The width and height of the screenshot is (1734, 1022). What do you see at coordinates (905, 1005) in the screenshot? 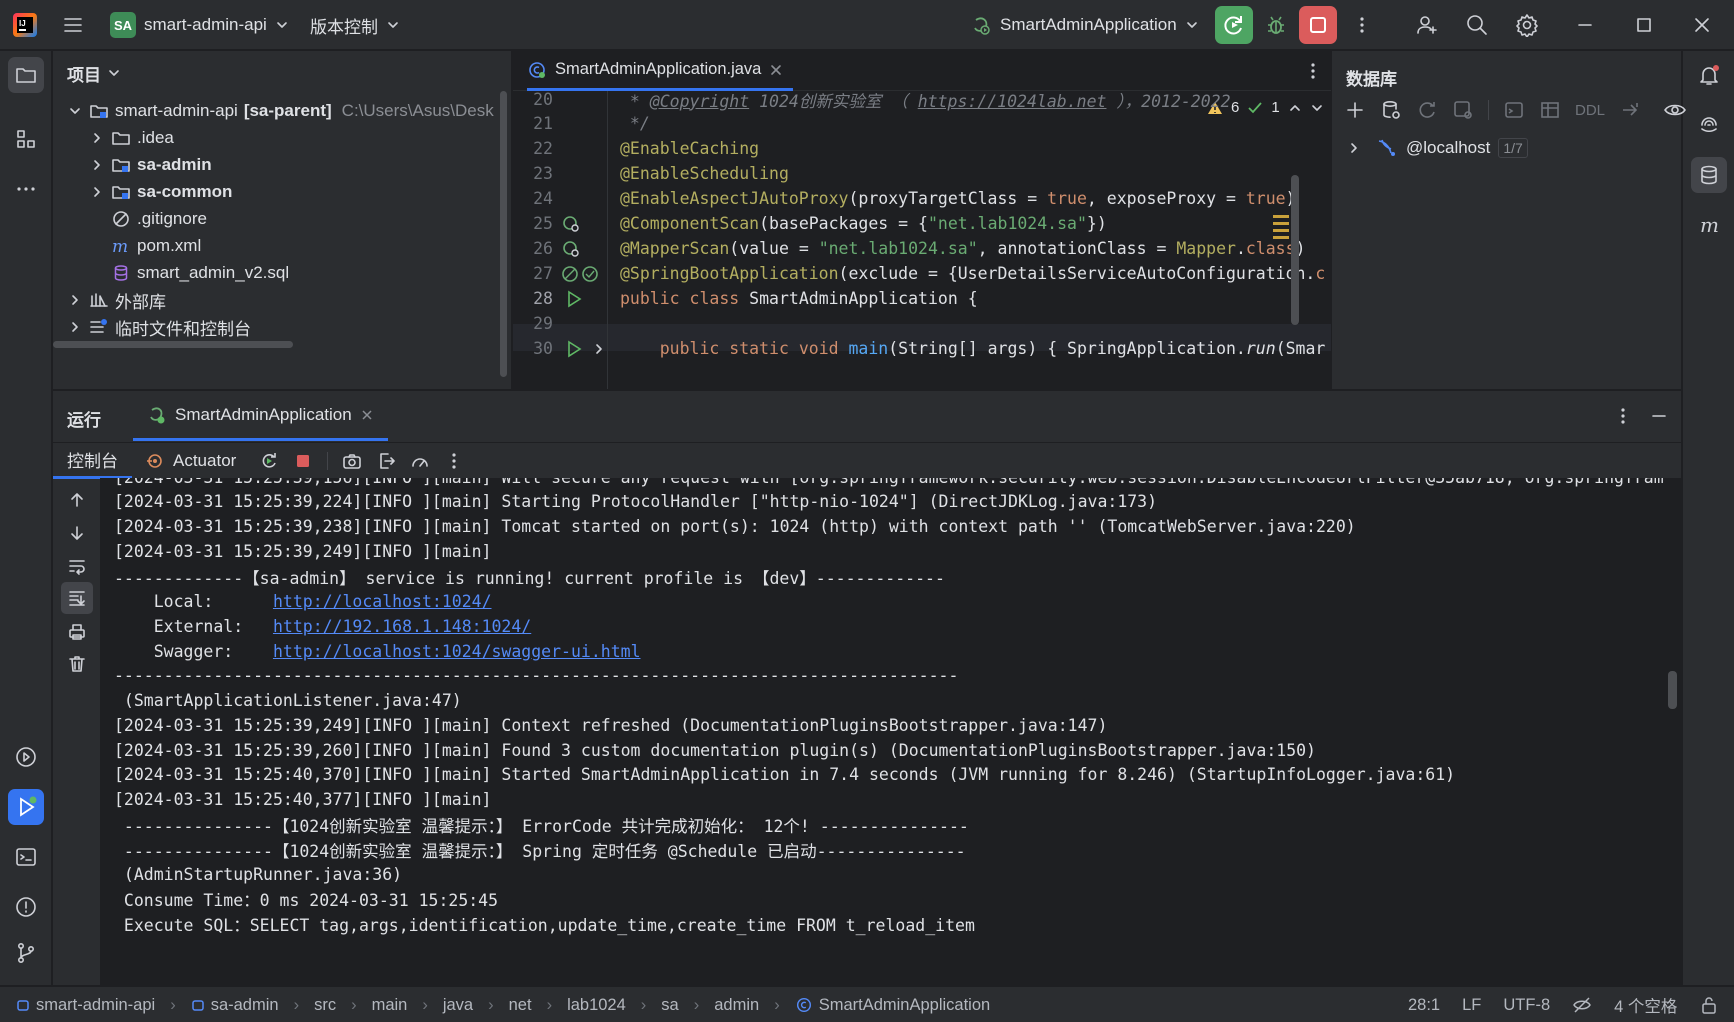
I see `breadcrumb-item: SmartAdminApplication` at bounding box center [905, 1005].